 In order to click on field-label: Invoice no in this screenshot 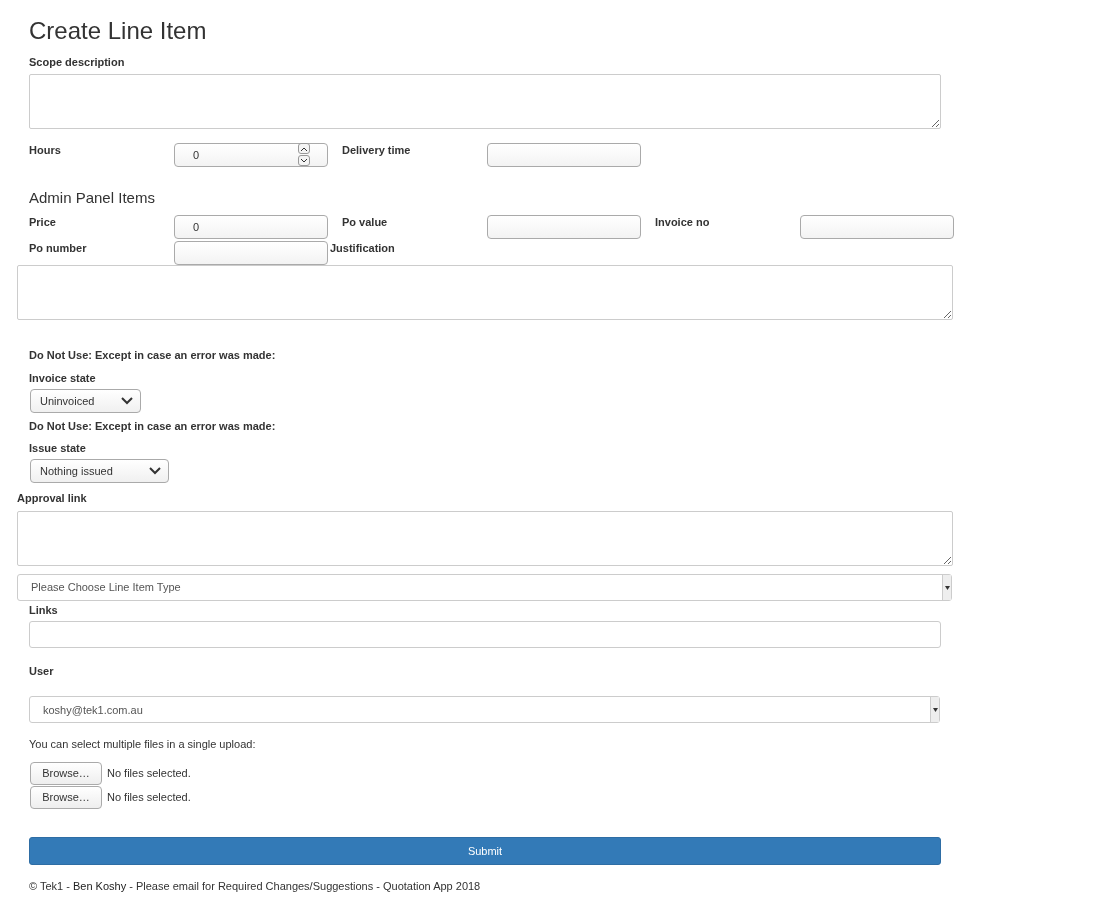, I will do `click(683, 222)`.